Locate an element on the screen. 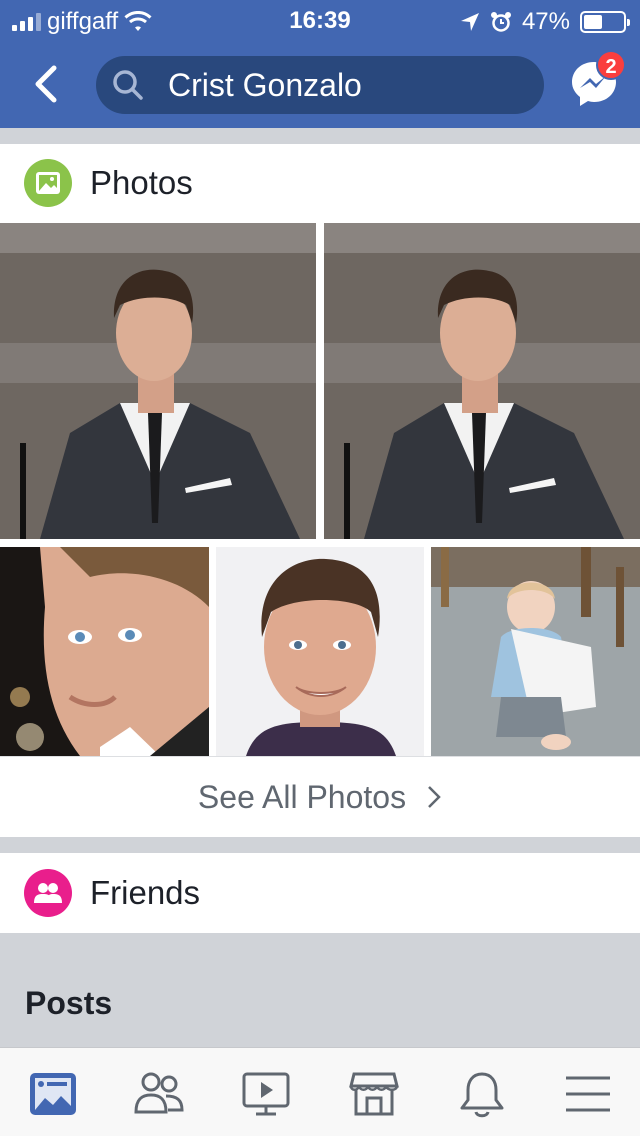 The image size is (640, 1136). posts-title: Posts is located at coordinates (69, 1003).